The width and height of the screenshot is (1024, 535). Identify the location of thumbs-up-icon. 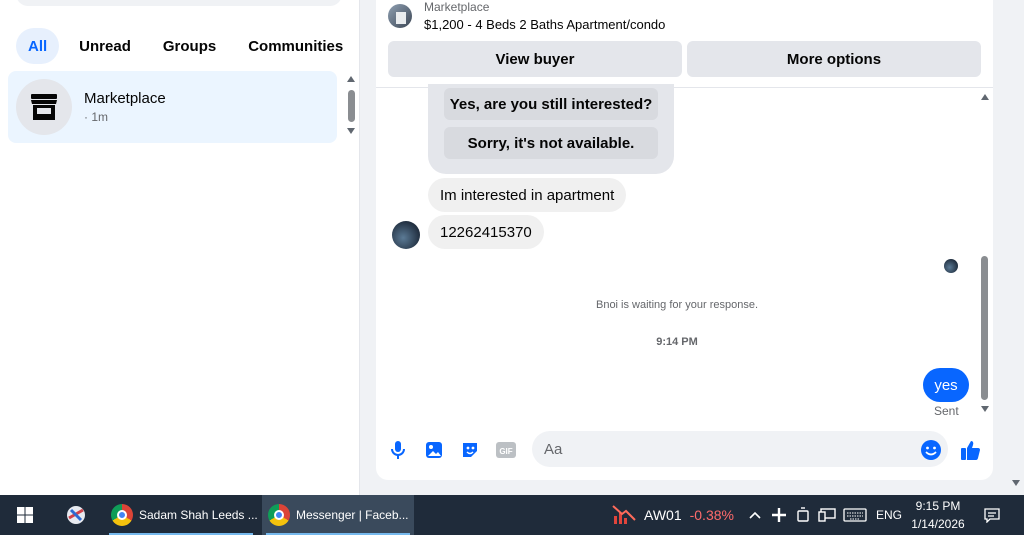
(971, 450).